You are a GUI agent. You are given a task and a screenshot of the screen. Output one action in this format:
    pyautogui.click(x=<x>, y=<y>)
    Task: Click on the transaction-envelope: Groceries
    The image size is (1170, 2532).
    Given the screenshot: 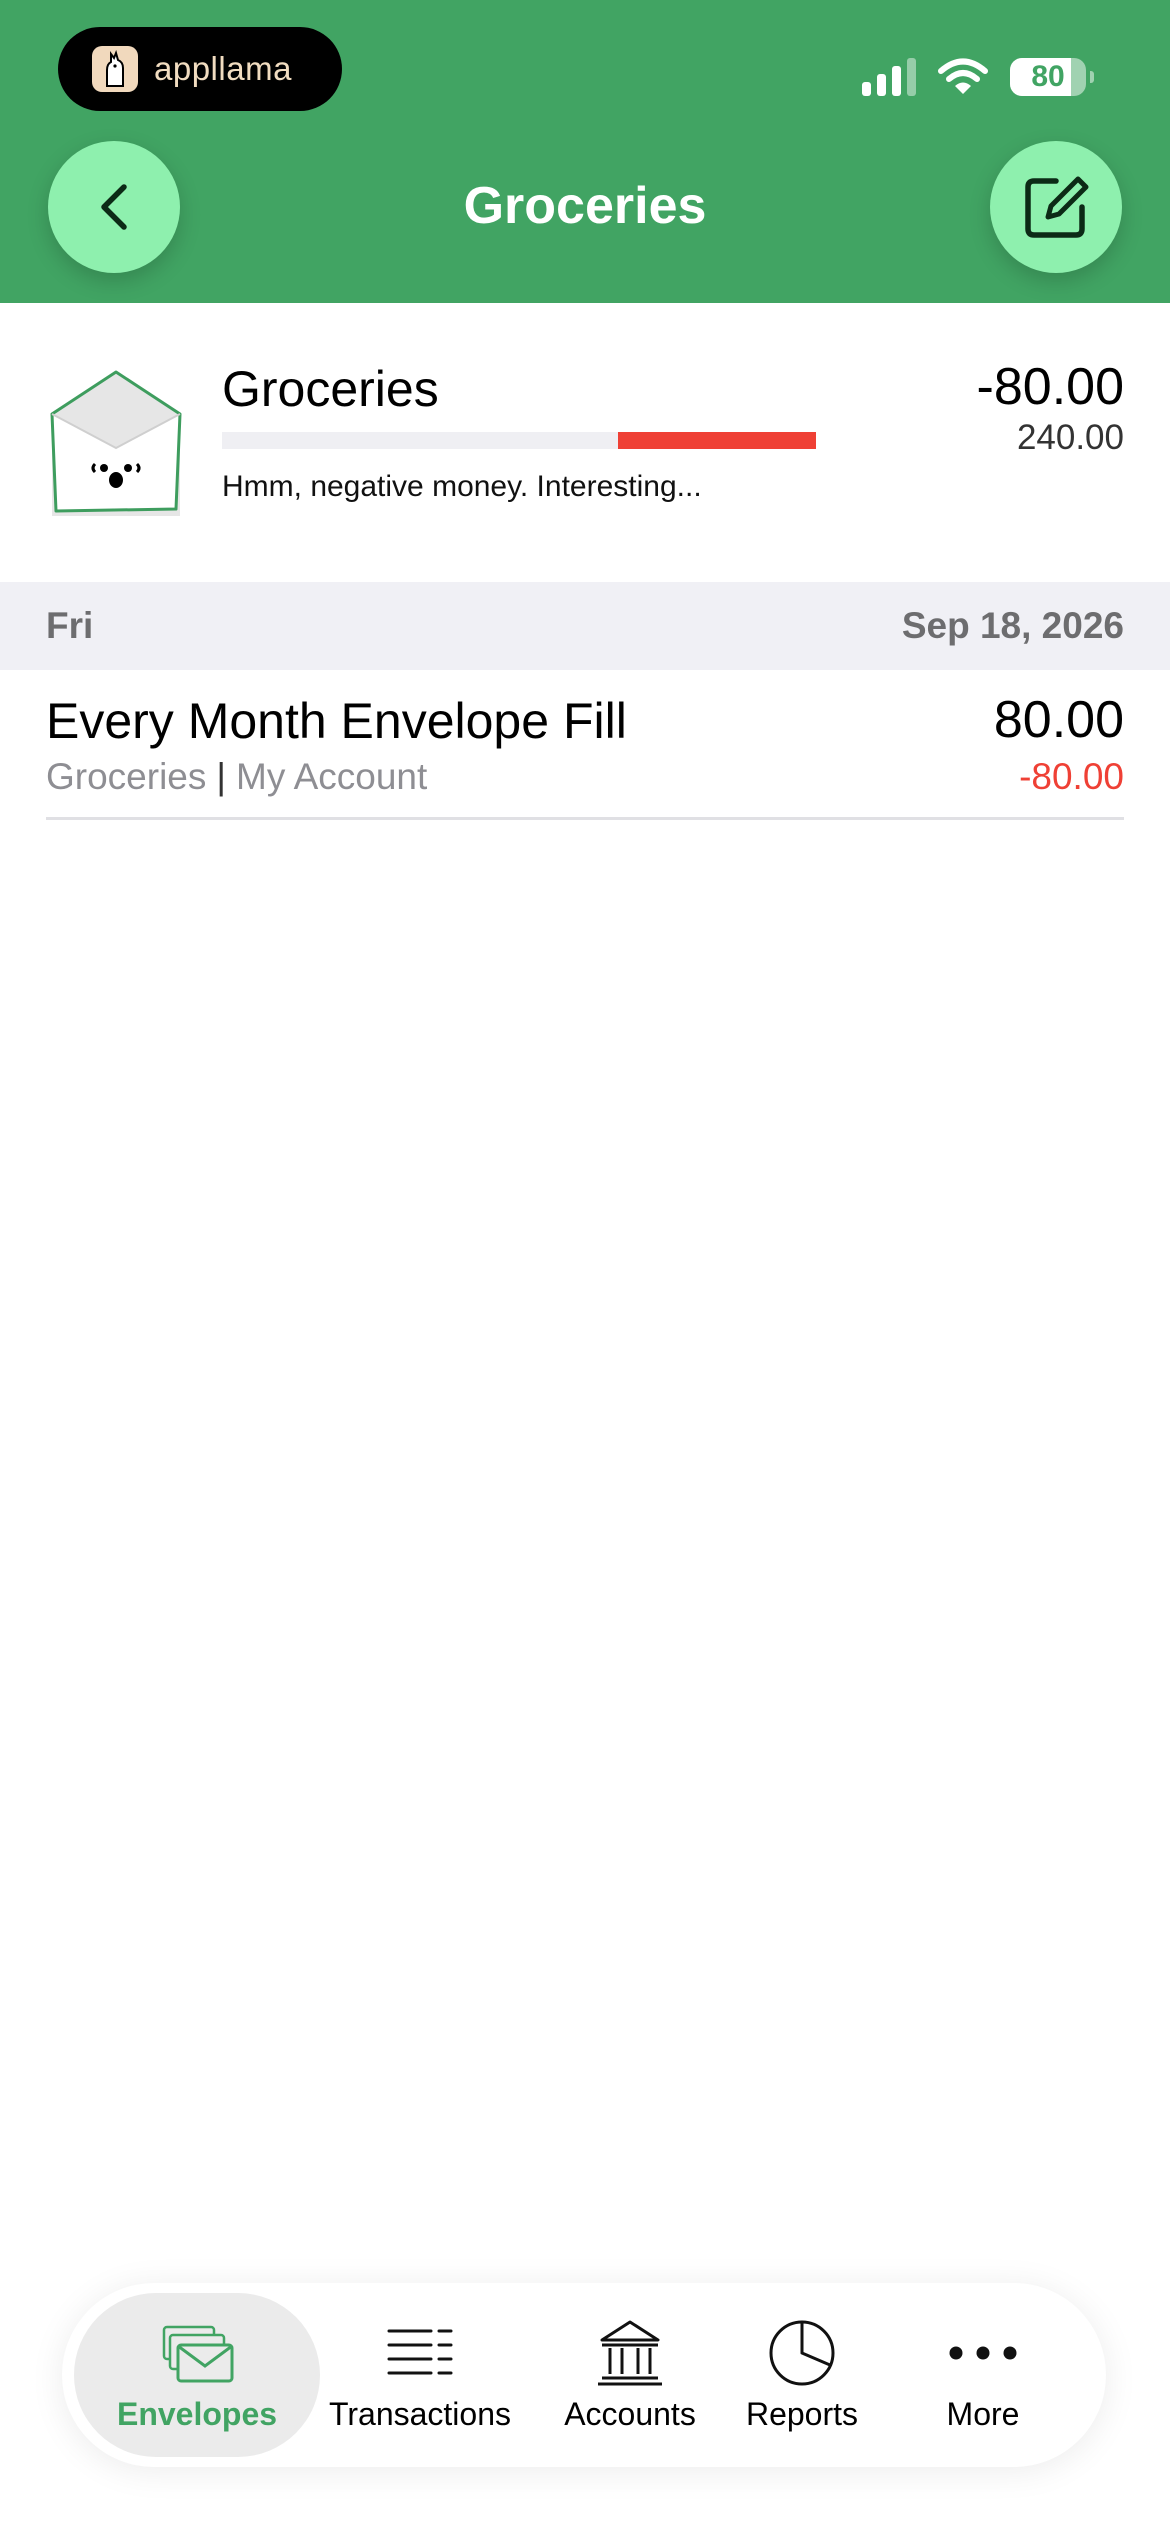 What is the action you would take?
    pyautogui.click(x=126, y=776)
    